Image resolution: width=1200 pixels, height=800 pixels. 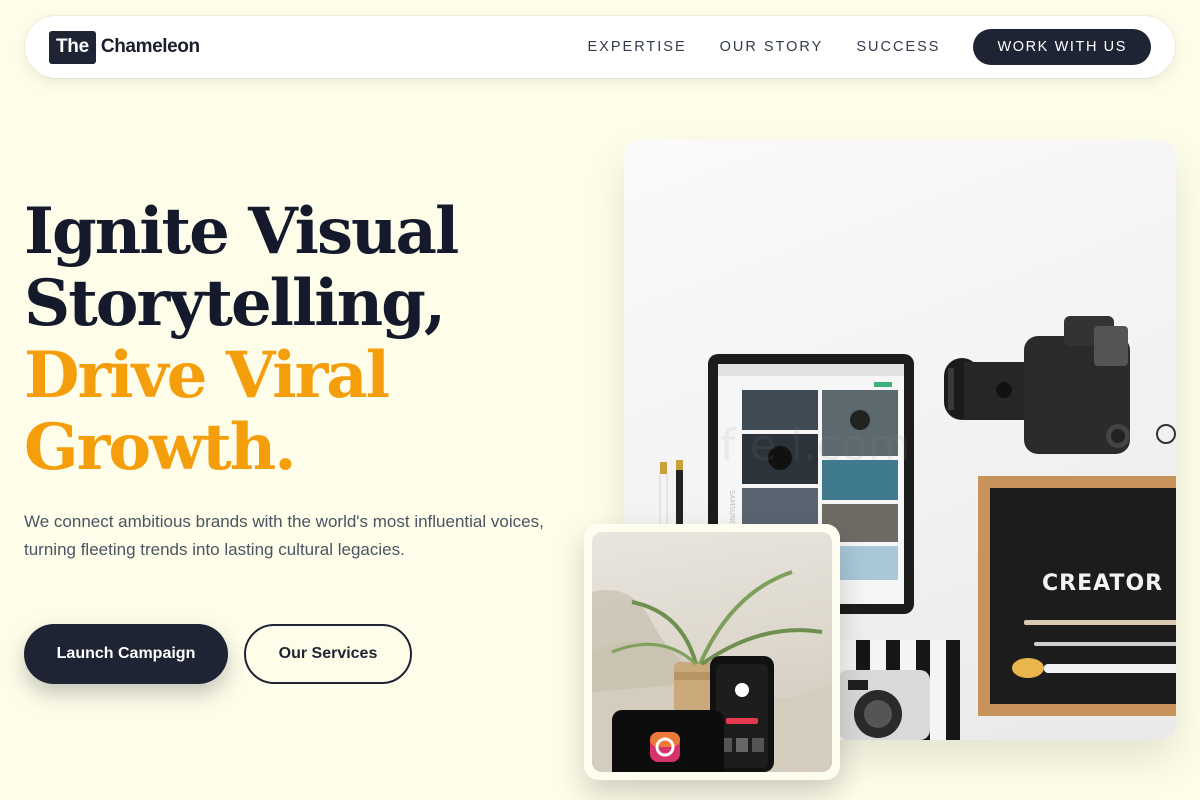 I want to click on nav-link-expertise: EXPERTISE, so click(x=637, y=47).